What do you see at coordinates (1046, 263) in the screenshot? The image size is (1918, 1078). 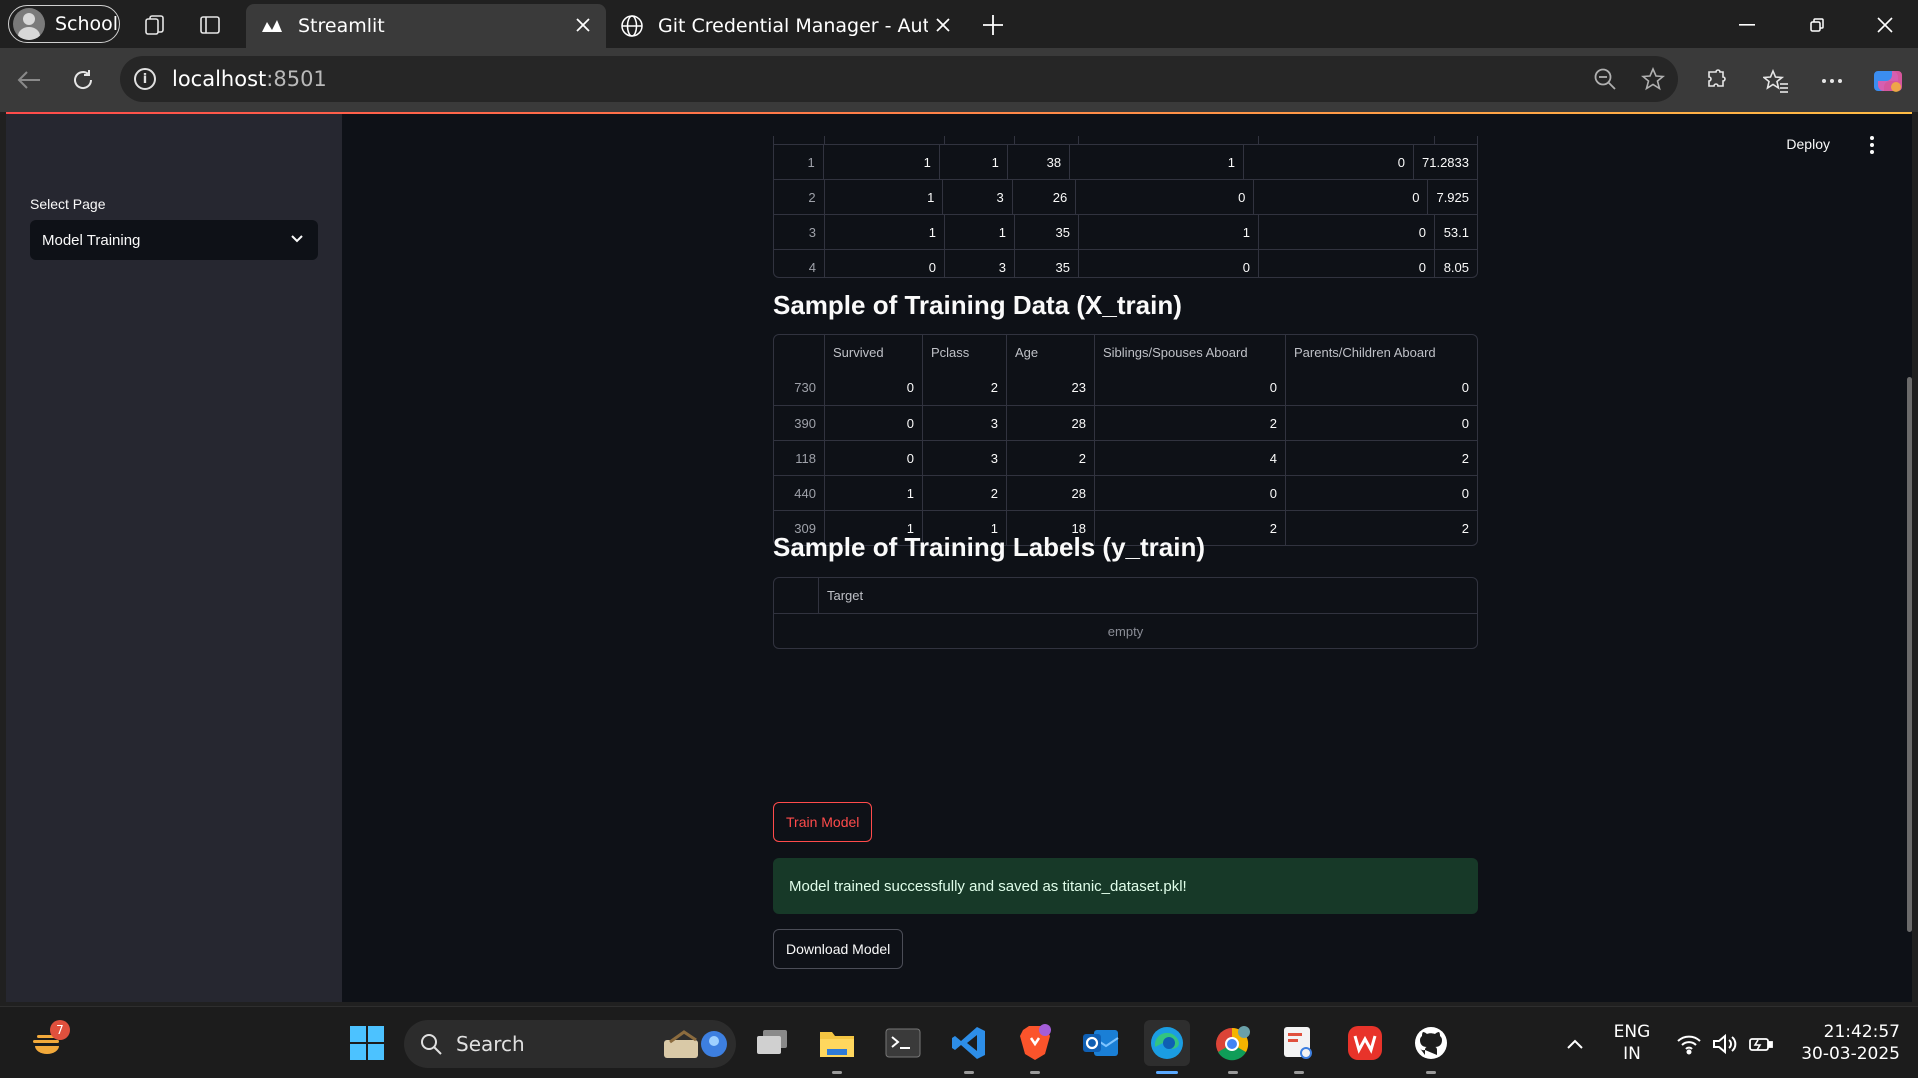 I see `table-cell: 35` at bounding box center [1046, 263].